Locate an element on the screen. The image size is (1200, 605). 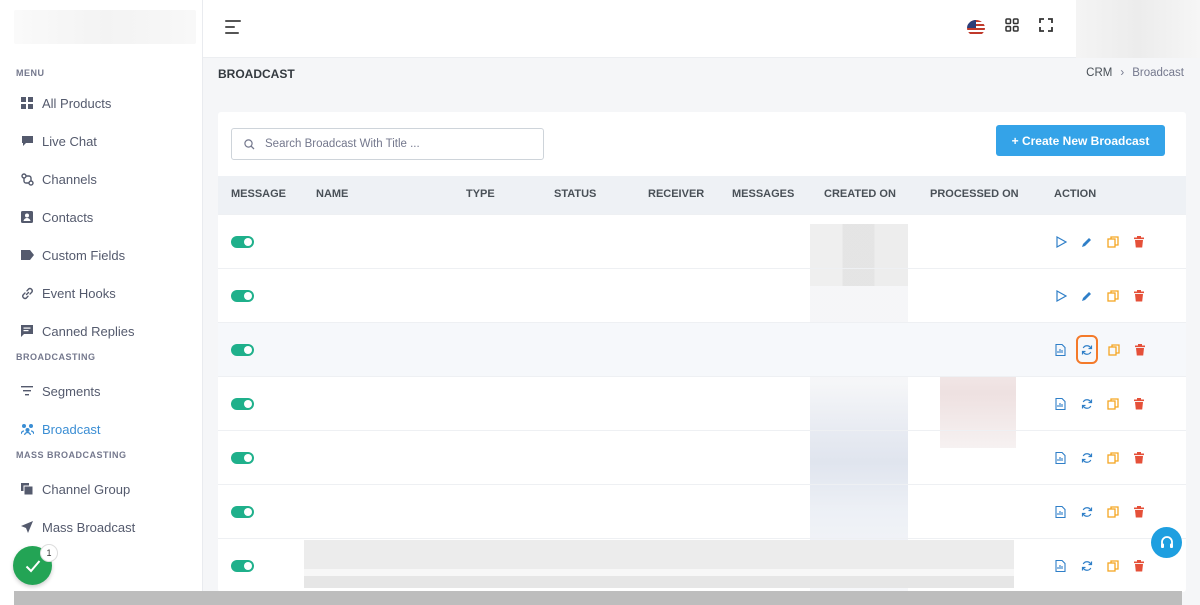
topbar is located at coordinates (701, 29).